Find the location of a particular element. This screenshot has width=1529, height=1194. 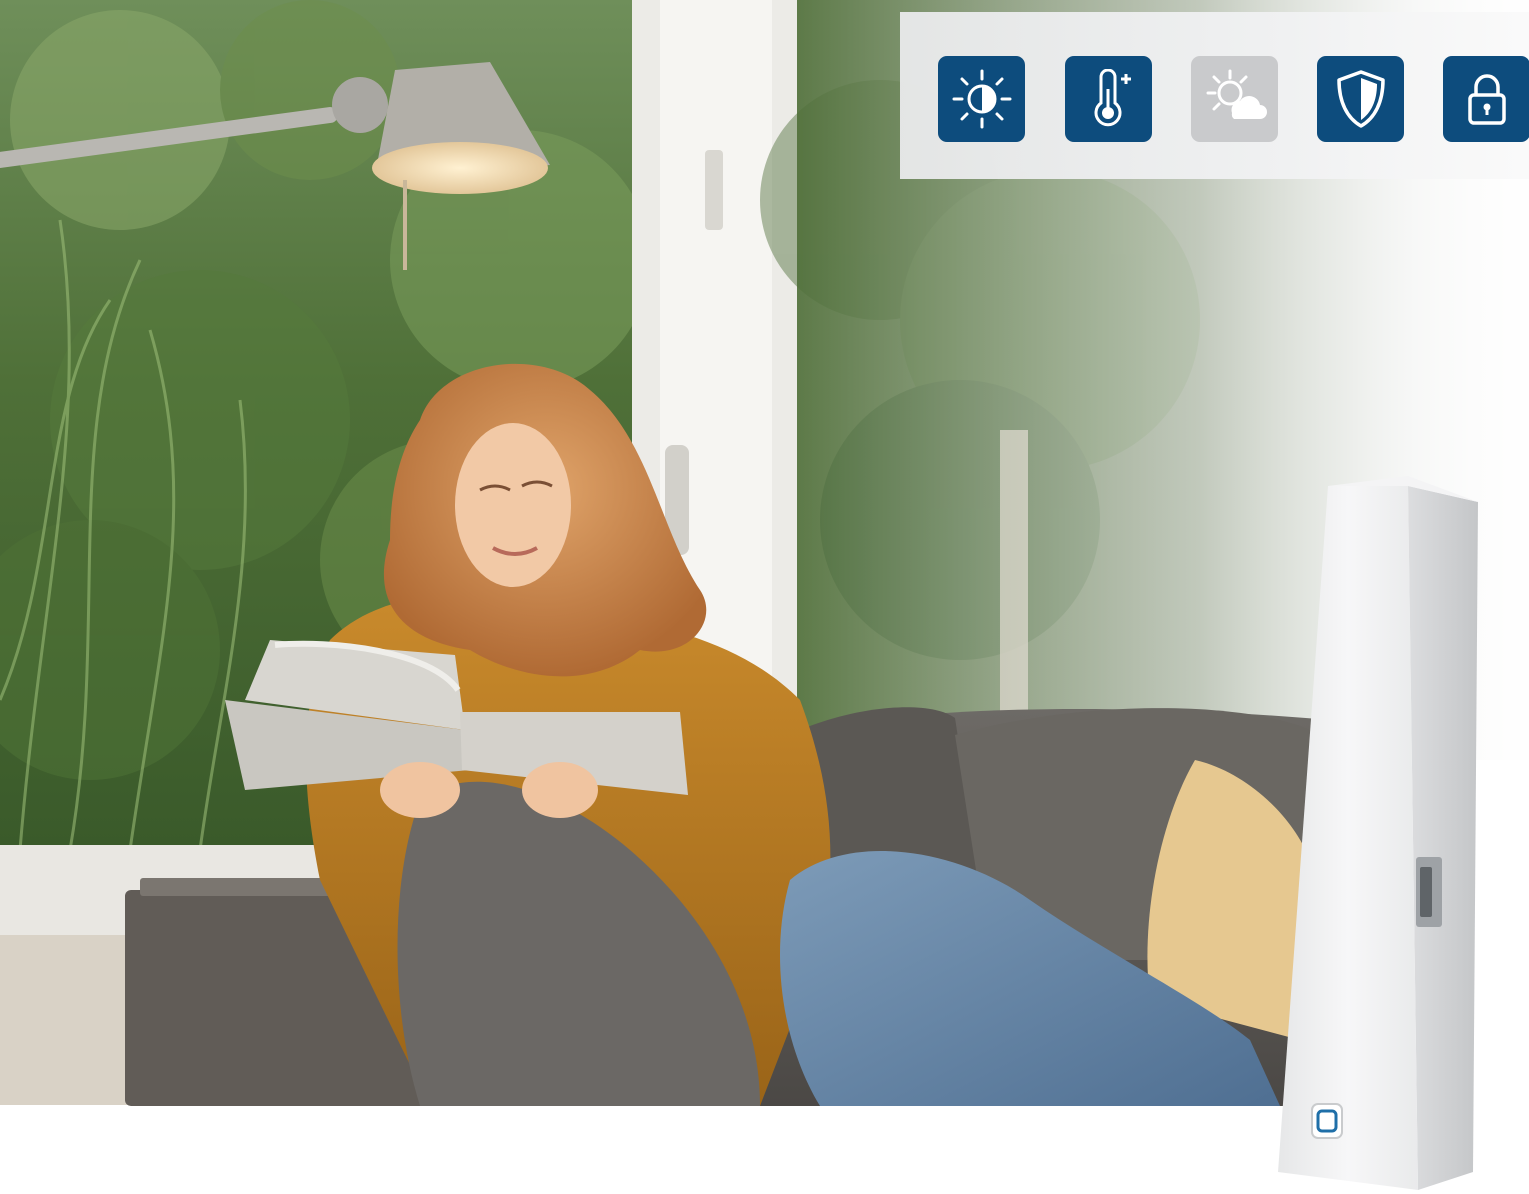

padlock-icon is located at coordinates (1486, 99).